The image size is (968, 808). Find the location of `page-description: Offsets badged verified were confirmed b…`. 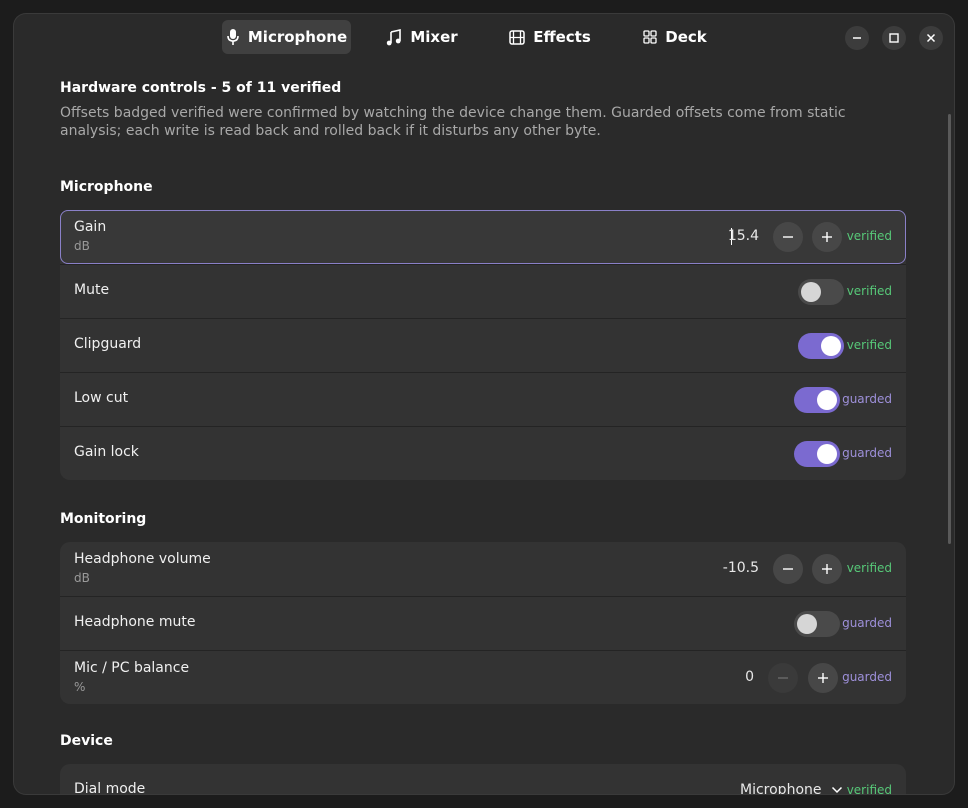

page-description: Offsets badged verified were confirmed b… is located at coordinates (453, 122).